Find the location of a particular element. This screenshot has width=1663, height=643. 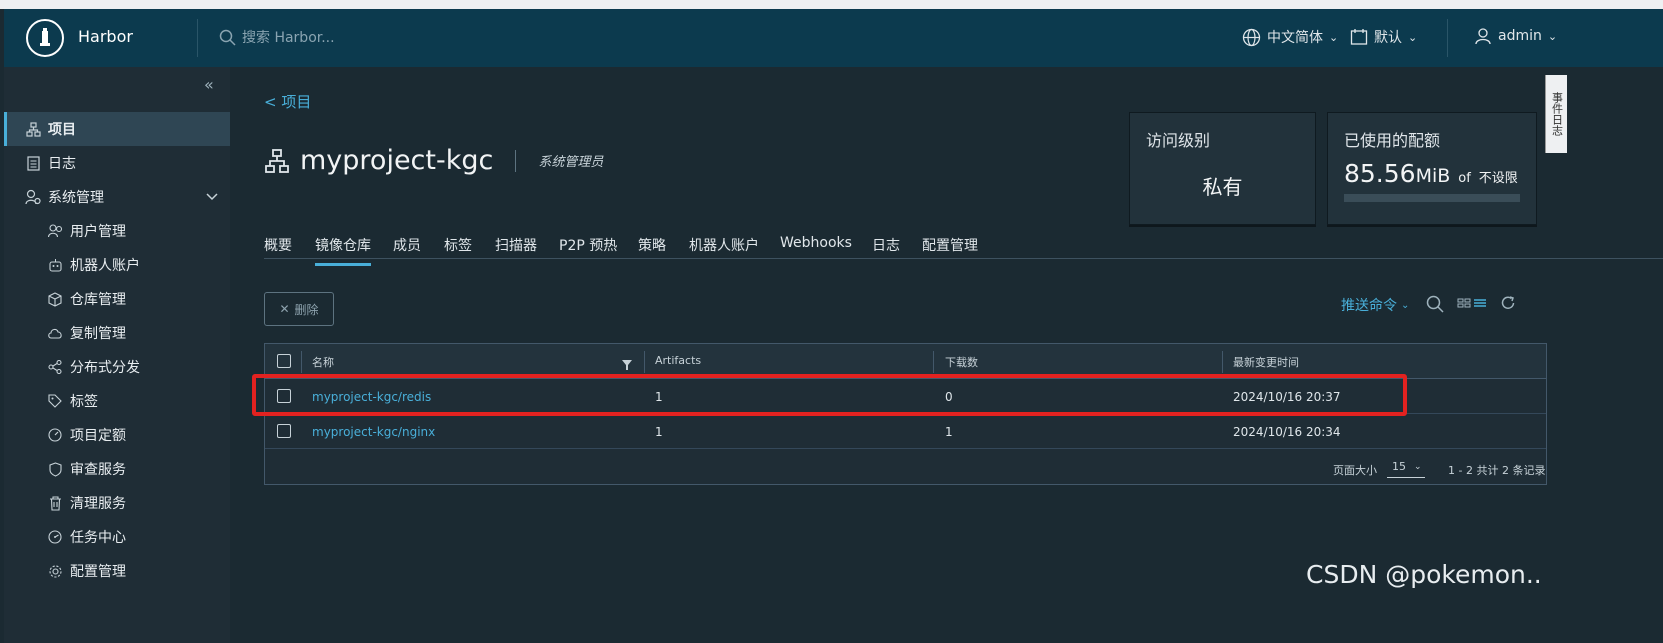

sidebar-item-project-quotas: 项目定额 is located at coordinates (117, 435).